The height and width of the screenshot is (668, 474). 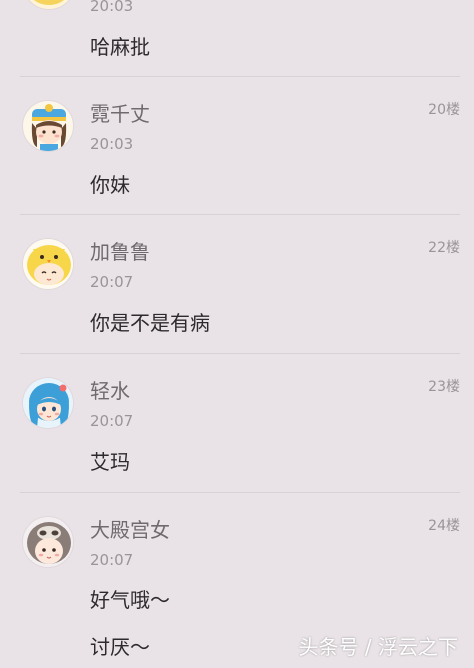 I want to click on comment-content: 你是不是有病, so click(x=150, y=323).